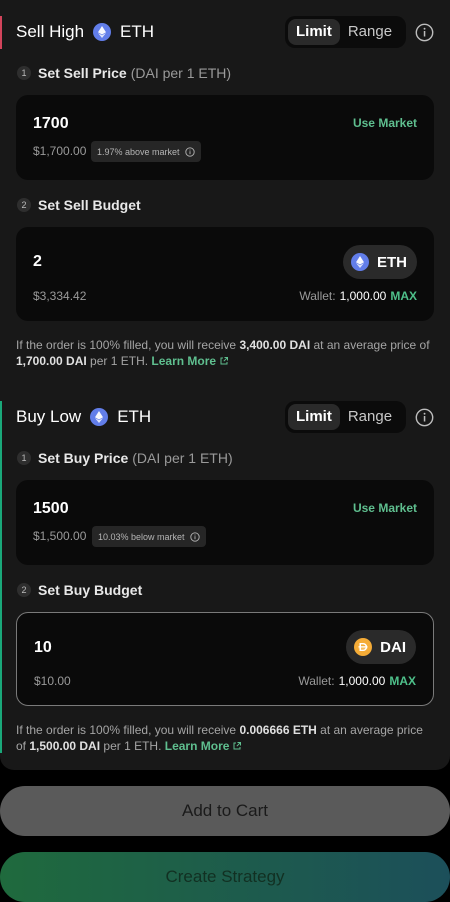 The width and height of the screenshot is (450, 902). Describe the element at coordinates (43, 648) in the screenshot. I see `buy-budget-input: 10` at that location.